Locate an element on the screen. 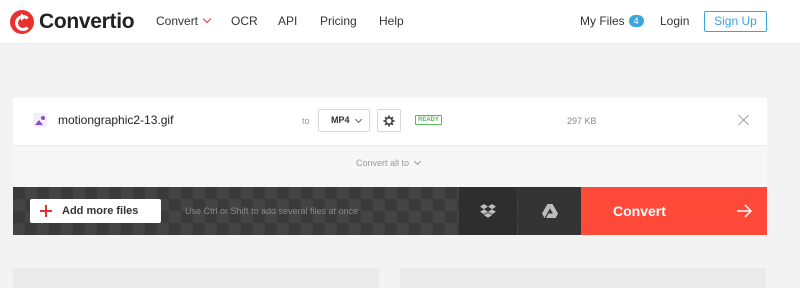 The image size is (800, 288). gear-icon is located at coordinates (389, 121).